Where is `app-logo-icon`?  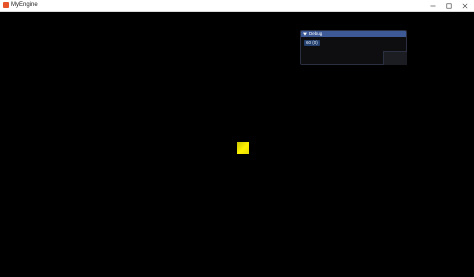 app-logo-icon is located at coordinates (6, 5).